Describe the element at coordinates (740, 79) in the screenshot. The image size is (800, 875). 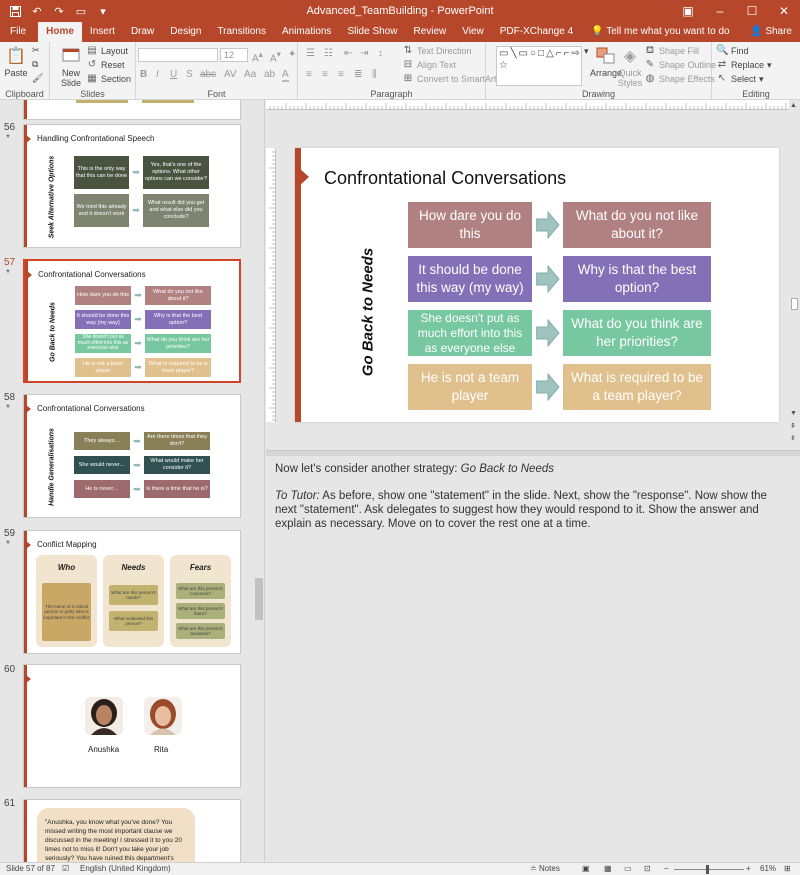
I see `select-button: ↖ Select ▾` at that location.